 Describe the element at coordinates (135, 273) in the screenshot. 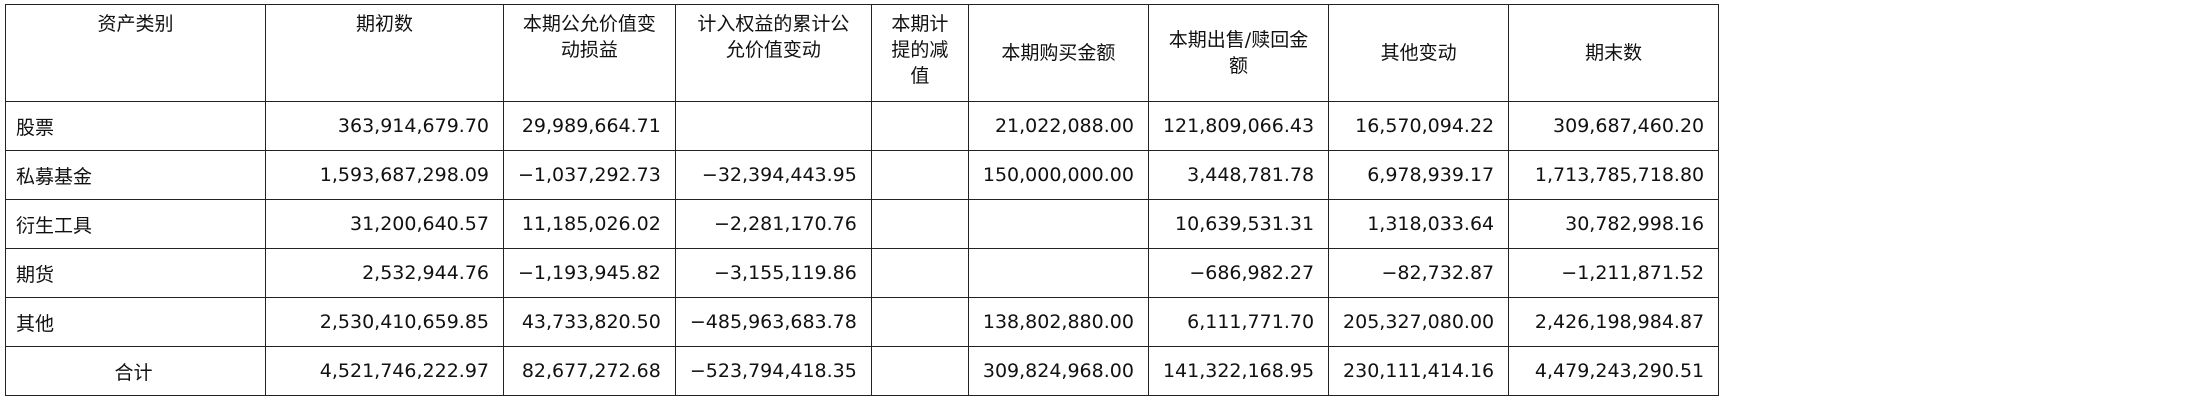

I see `row-category: 期货` at that location.